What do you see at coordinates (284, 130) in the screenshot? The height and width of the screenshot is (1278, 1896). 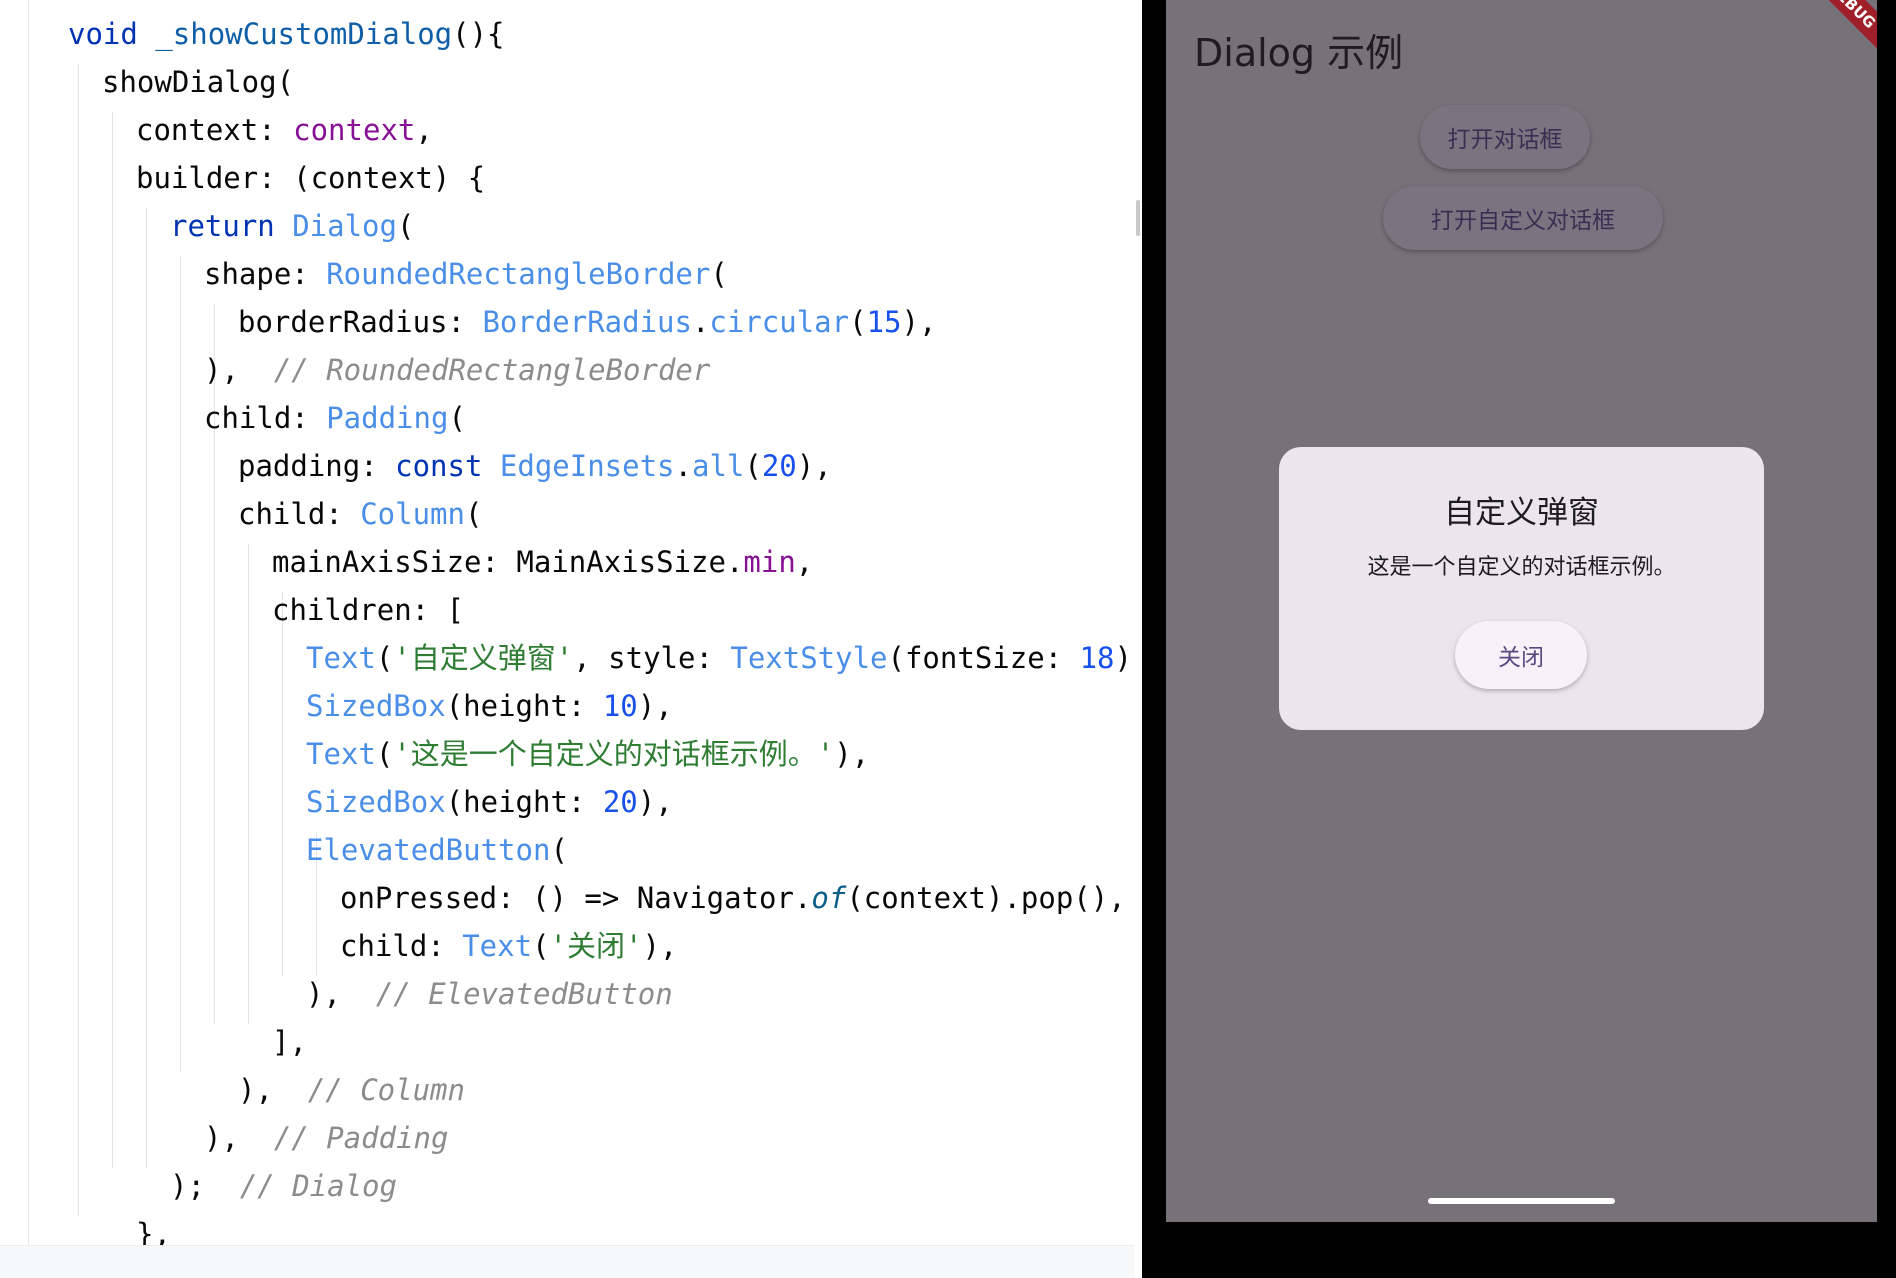 I see `code-line: context: context,` at bounding box center [284, 130].